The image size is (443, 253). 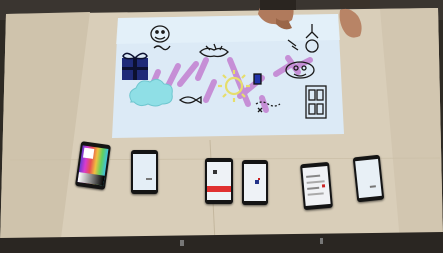 I want to click on phone-color-picker, so click(x=93, y=165).